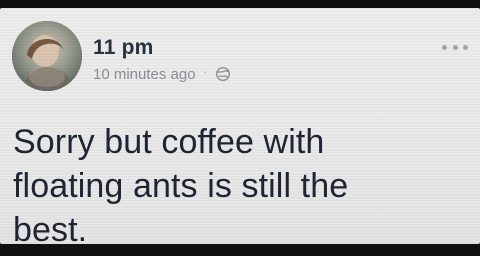 The image size is (480, 256). What do you see at coordinates (123, 47) in the screenshot?
I see `post-author: 11 pm` at bounding box center [123, 47].